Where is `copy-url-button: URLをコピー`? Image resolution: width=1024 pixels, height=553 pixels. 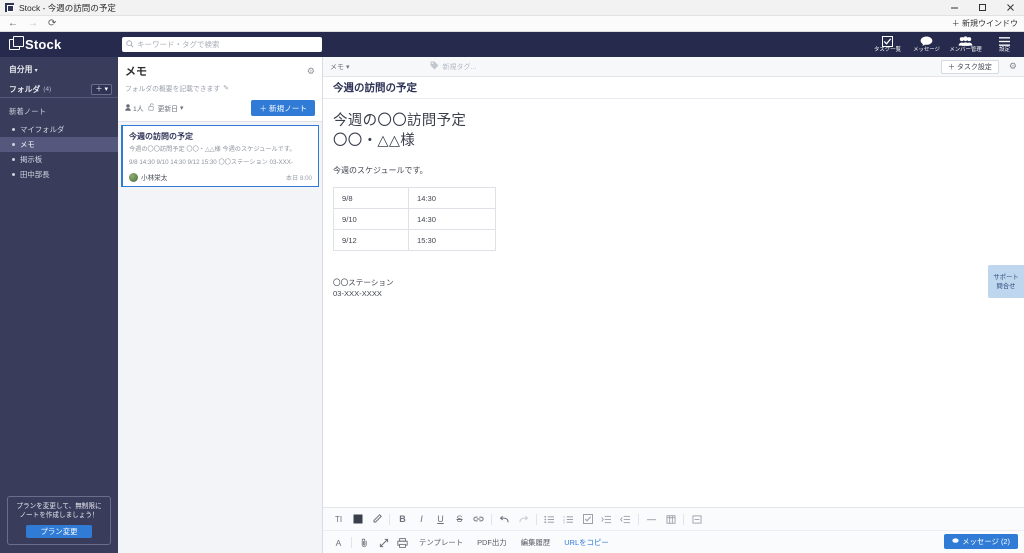 copy-url-button: URLをコピー is located at coordinates (586, 542).